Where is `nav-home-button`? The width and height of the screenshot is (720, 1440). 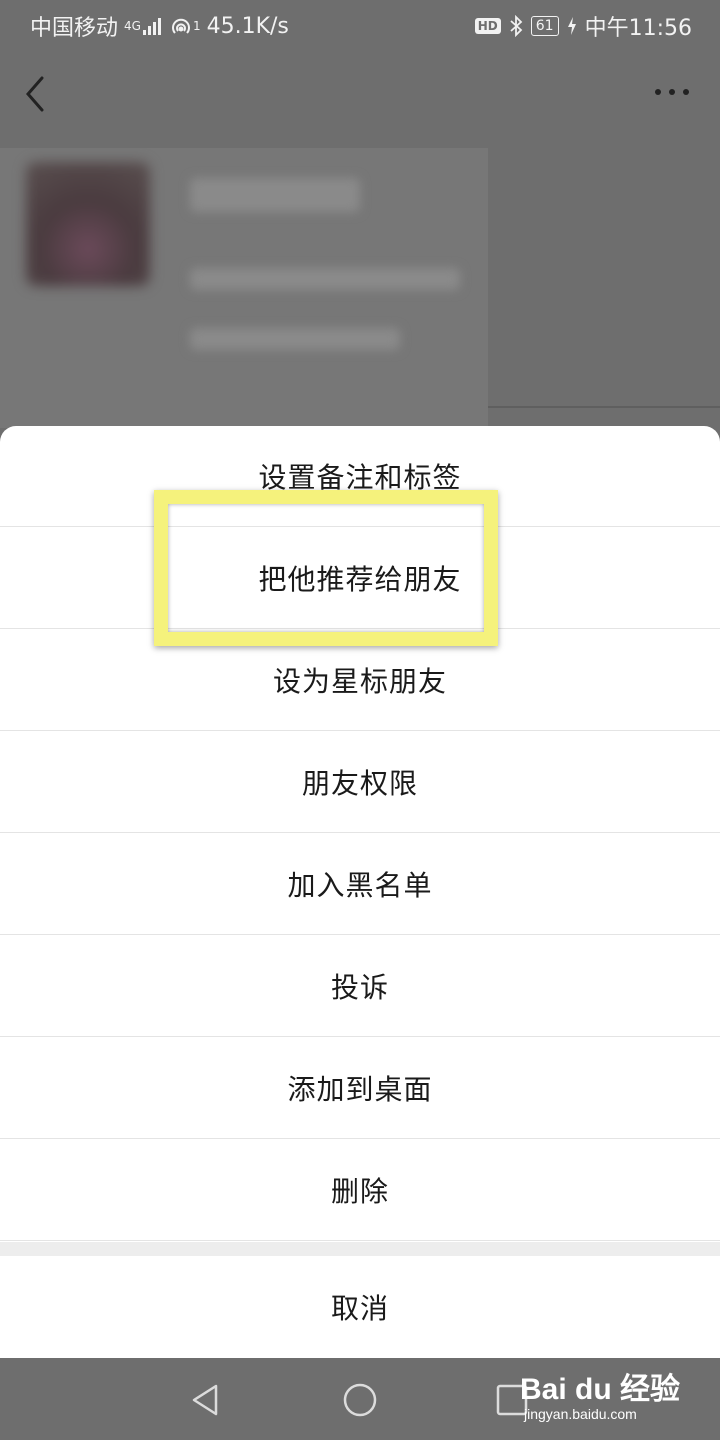
nav-home-button is located at coordinates (360, 1400).